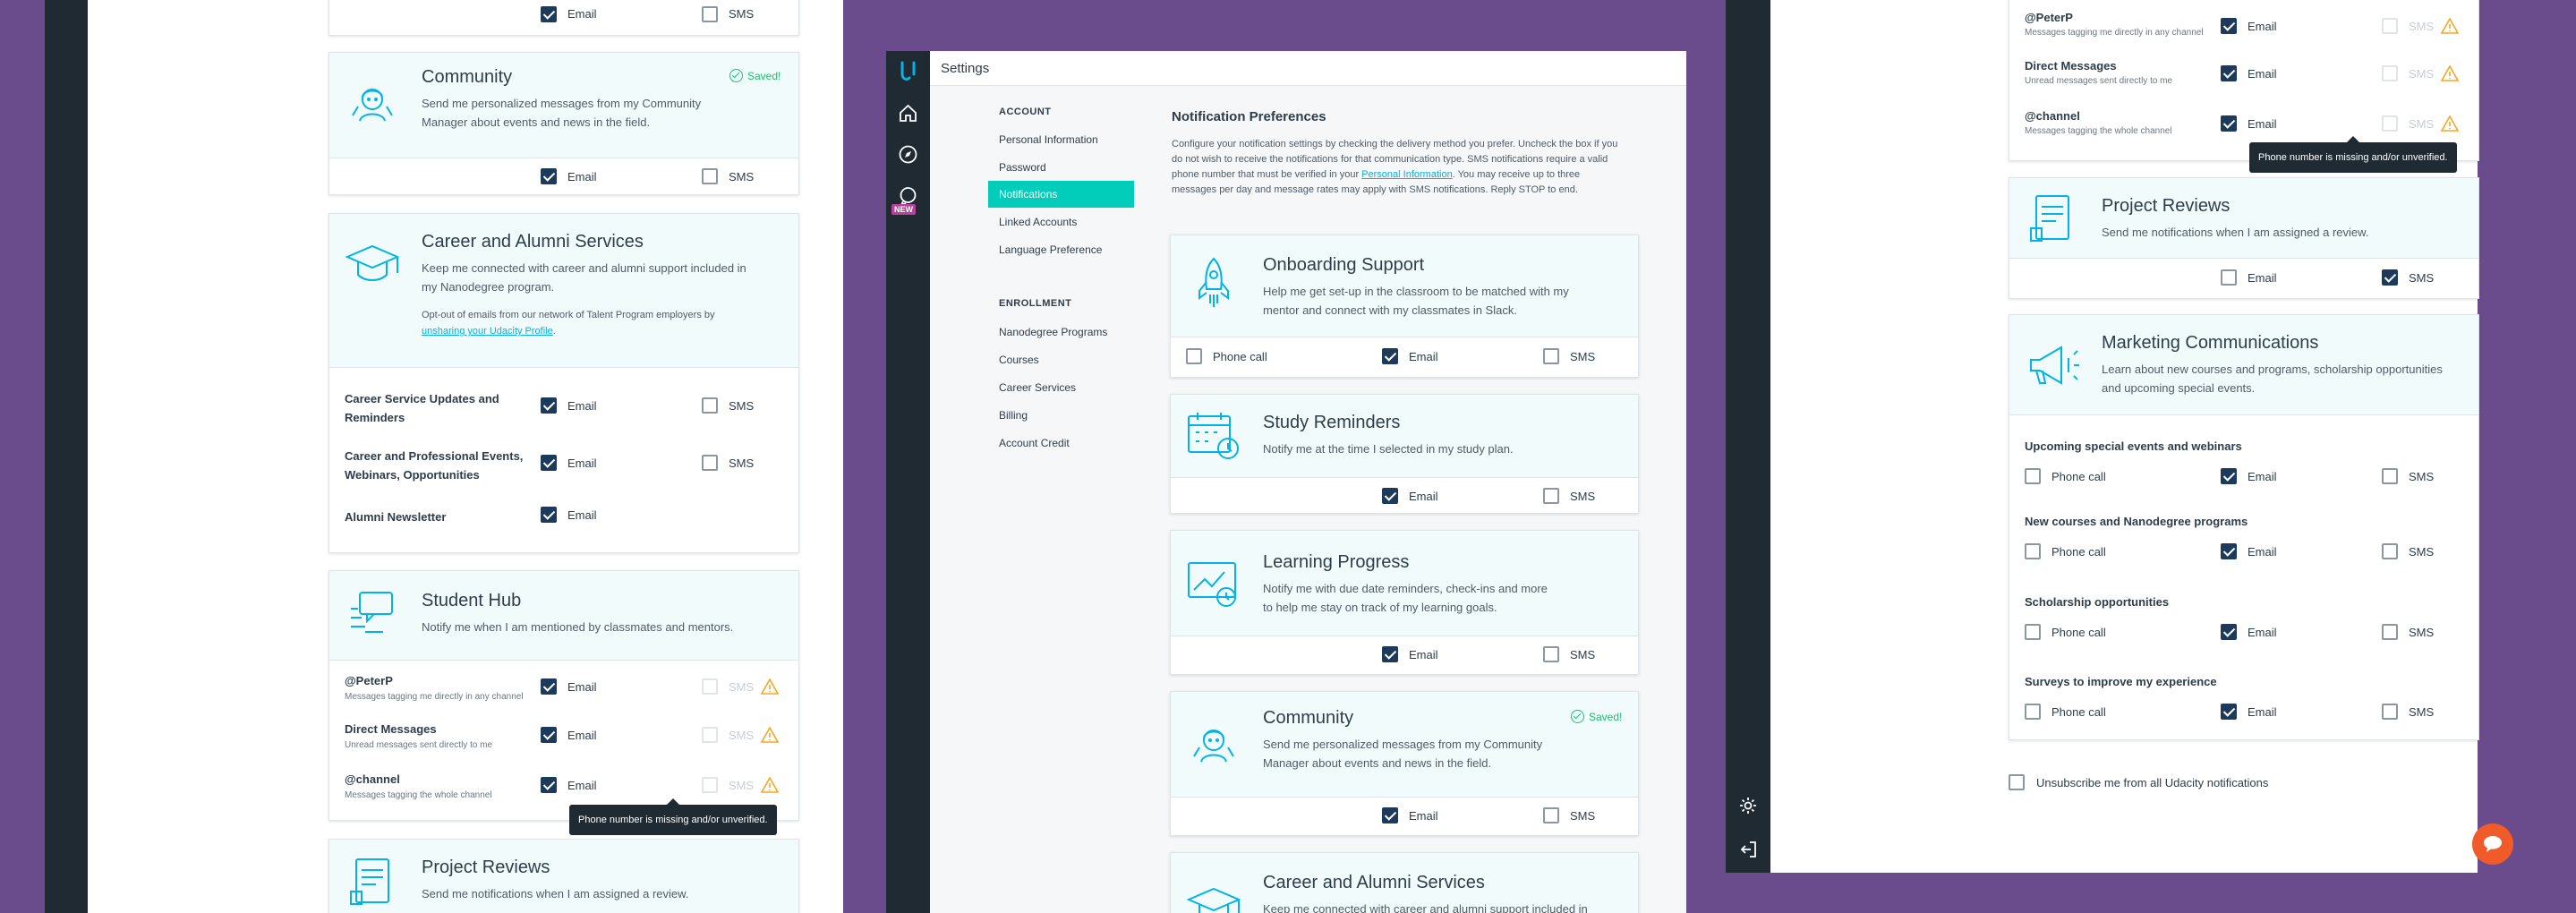  I want to click on card-title: Project Reviews, so click(486, 868).